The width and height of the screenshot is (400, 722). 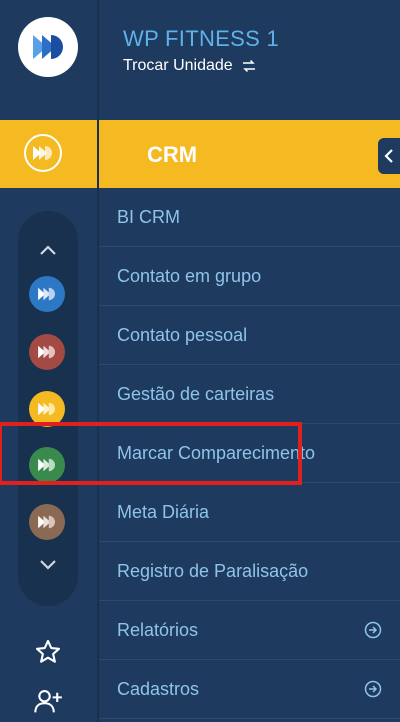 I want to click on menu-item-label: Contato pessoal, so click(x=182, y=334).